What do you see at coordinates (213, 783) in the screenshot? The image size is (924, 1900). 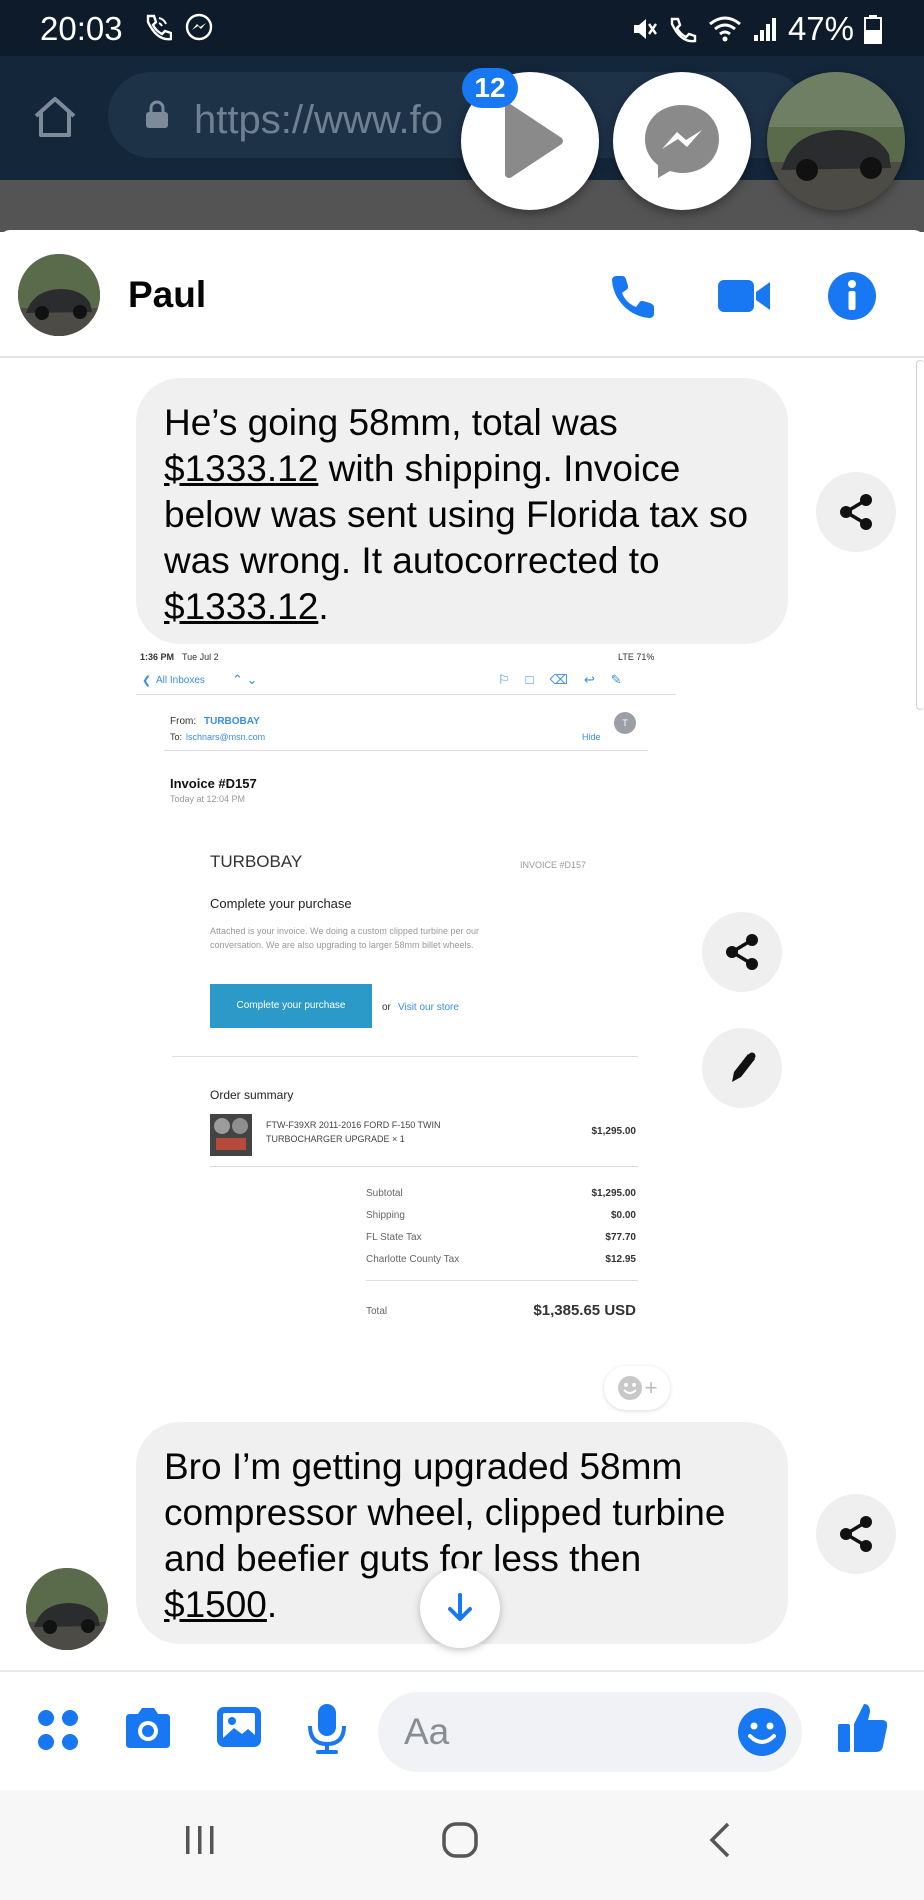 I see `invoice-subject: Invoice #D157` at bounding box center [213, 783].